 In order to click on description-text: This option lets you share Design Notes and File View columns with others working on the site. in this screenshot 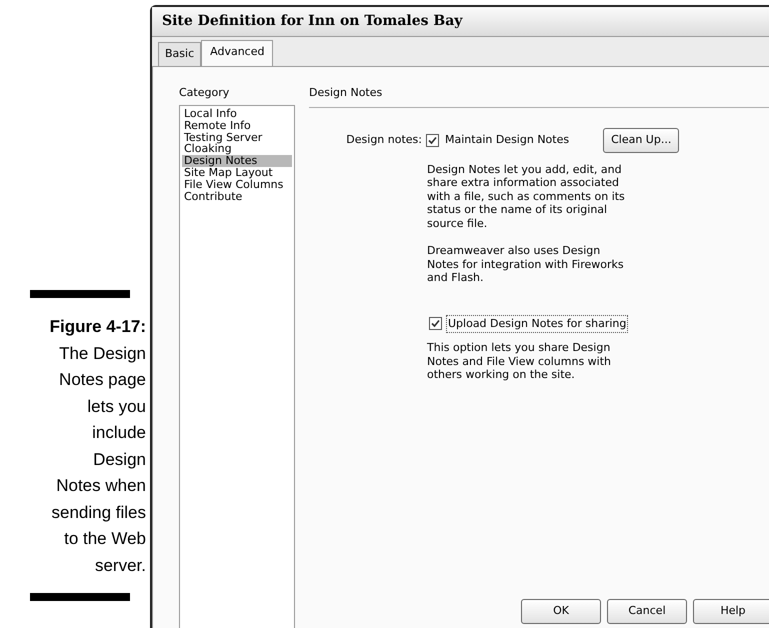, I will do `click(519, 361)`.